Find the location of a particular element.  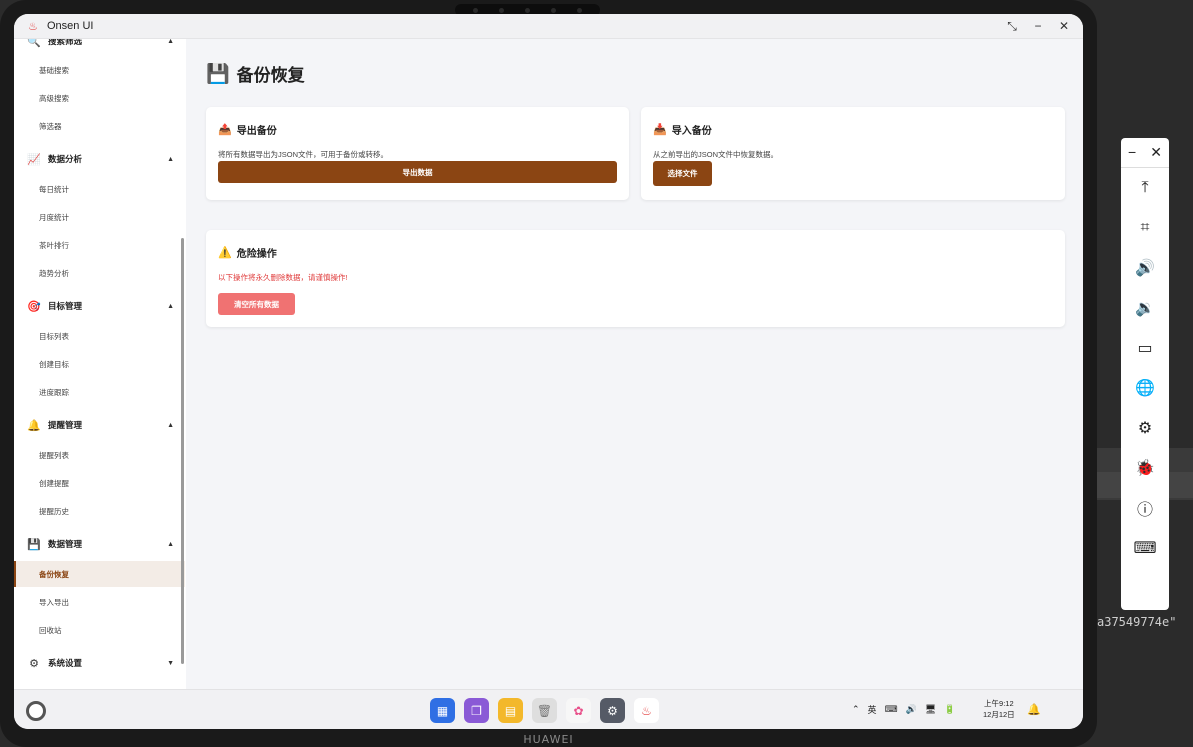

sidebar-item-backup-restore: 备份恢复 is located at coordinates (99, 574).